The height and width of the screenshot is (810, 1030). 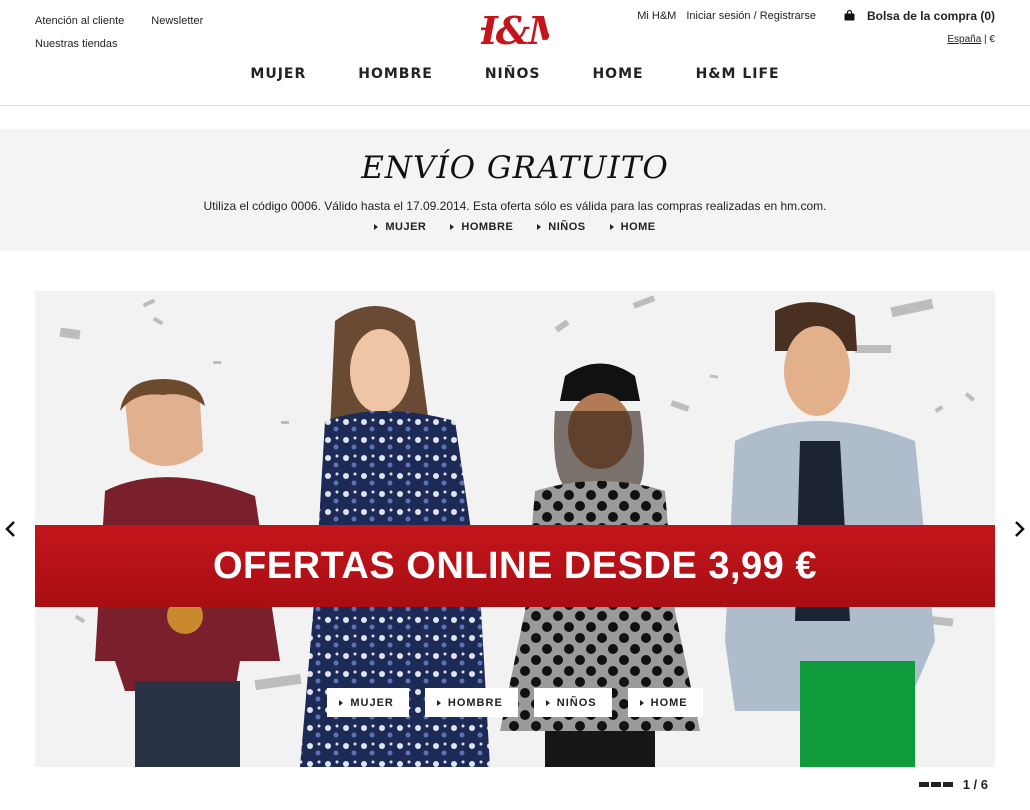 What do you see at coordinates (1020, 529) in the screenshot?
I see `slider-next-arrow-icon` at bounding box center [1020, 529].